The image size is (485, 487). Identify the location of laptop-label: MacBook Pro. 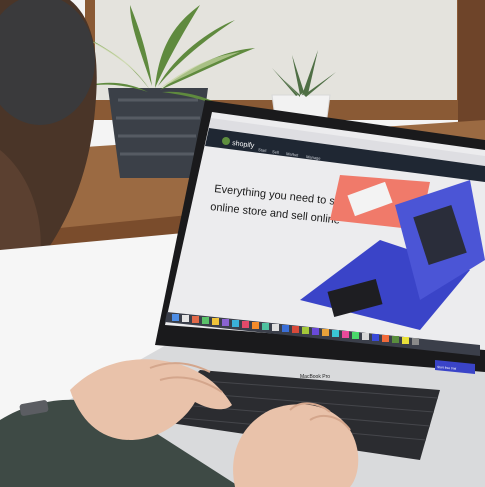
(315, 377).